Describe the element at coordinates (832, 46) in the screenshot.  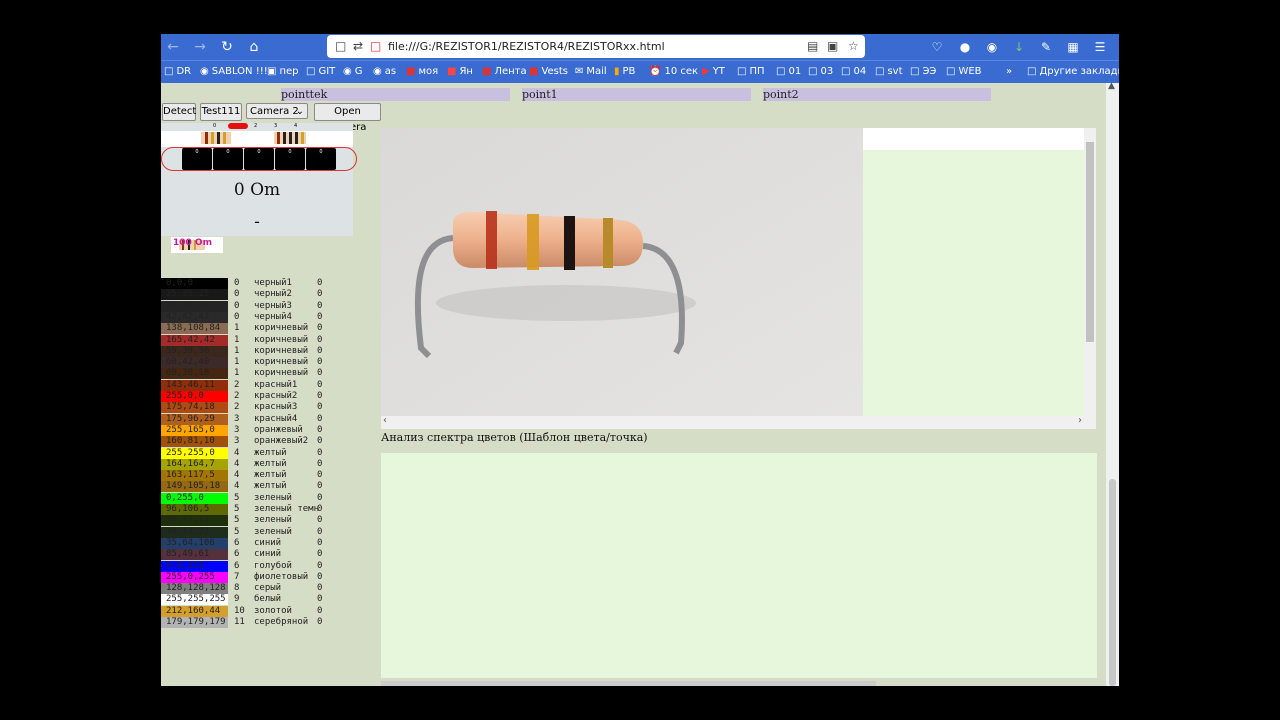
I see `screenshot-icon: ▣` at that location.